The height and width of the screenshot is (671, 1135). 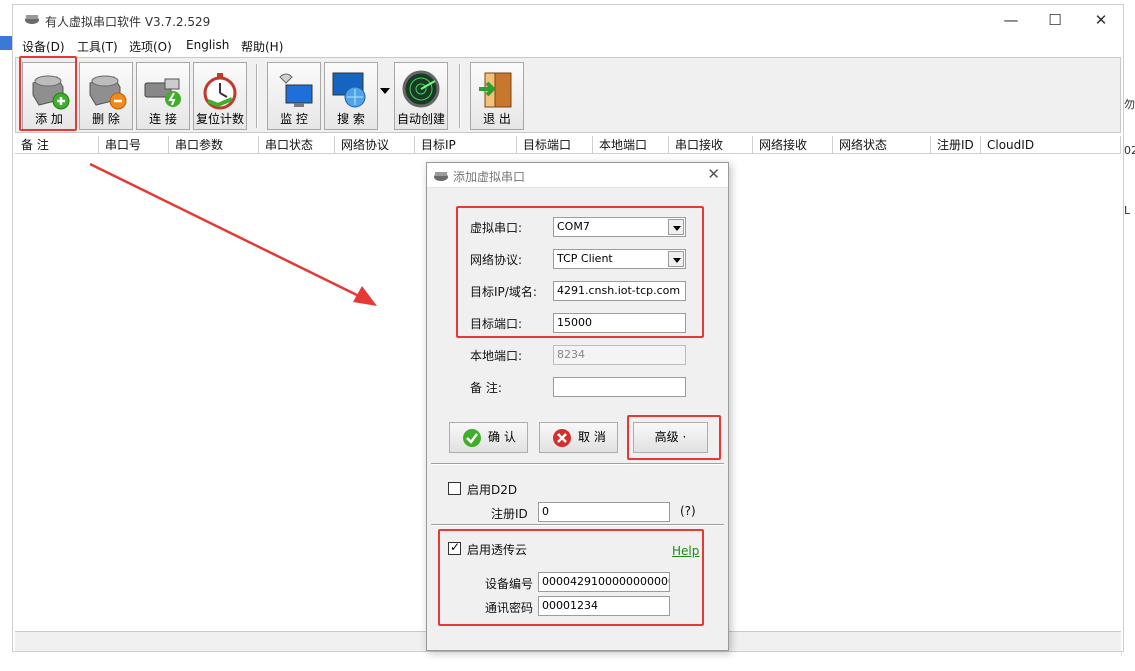 I want to click on ok-label: 确 认, so click(x=502, y=437).